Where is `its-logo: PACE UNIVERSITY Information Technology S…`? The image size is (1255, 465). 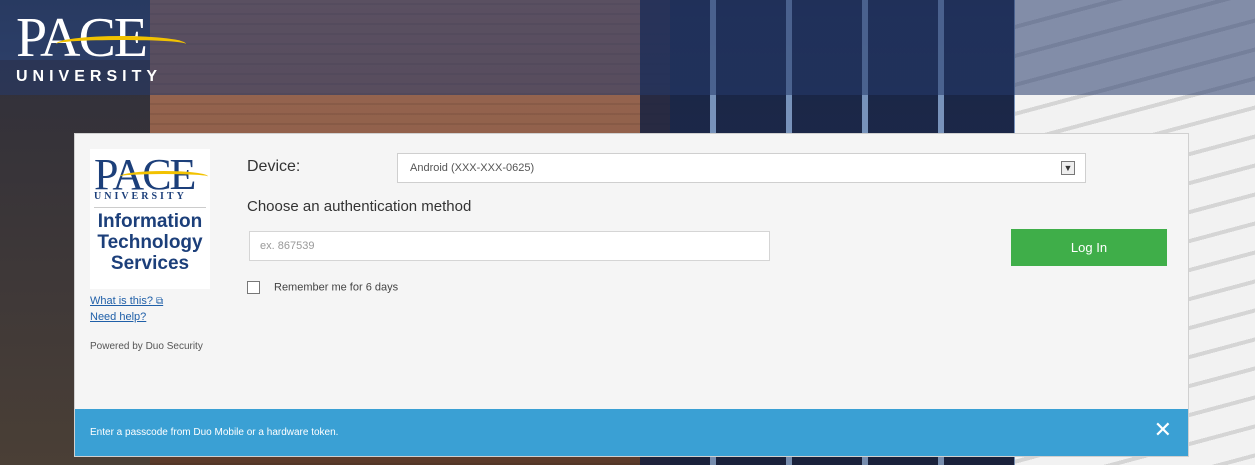 its-logo: PACE UNIVERSITY Information Technology S… is located at coordinates (150, 219).